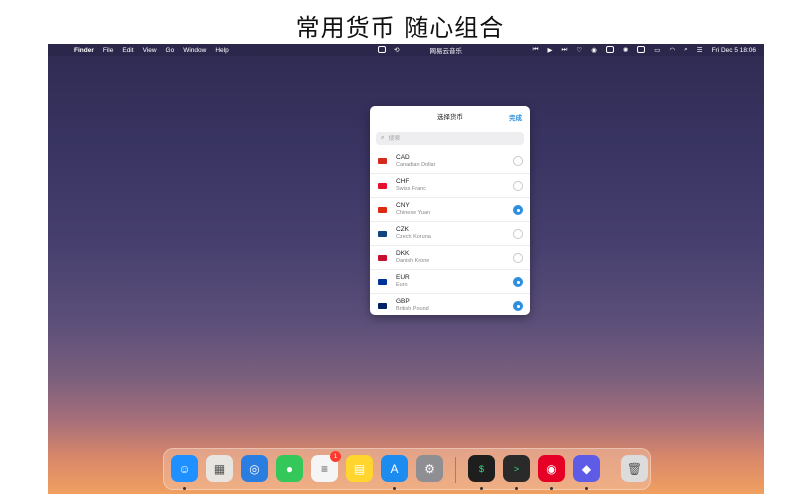 This screenshot has width=800, height=500. Describe the element at coordinates (579, 50) in the screenshot. I see `heart-icon: ♡` at that location.